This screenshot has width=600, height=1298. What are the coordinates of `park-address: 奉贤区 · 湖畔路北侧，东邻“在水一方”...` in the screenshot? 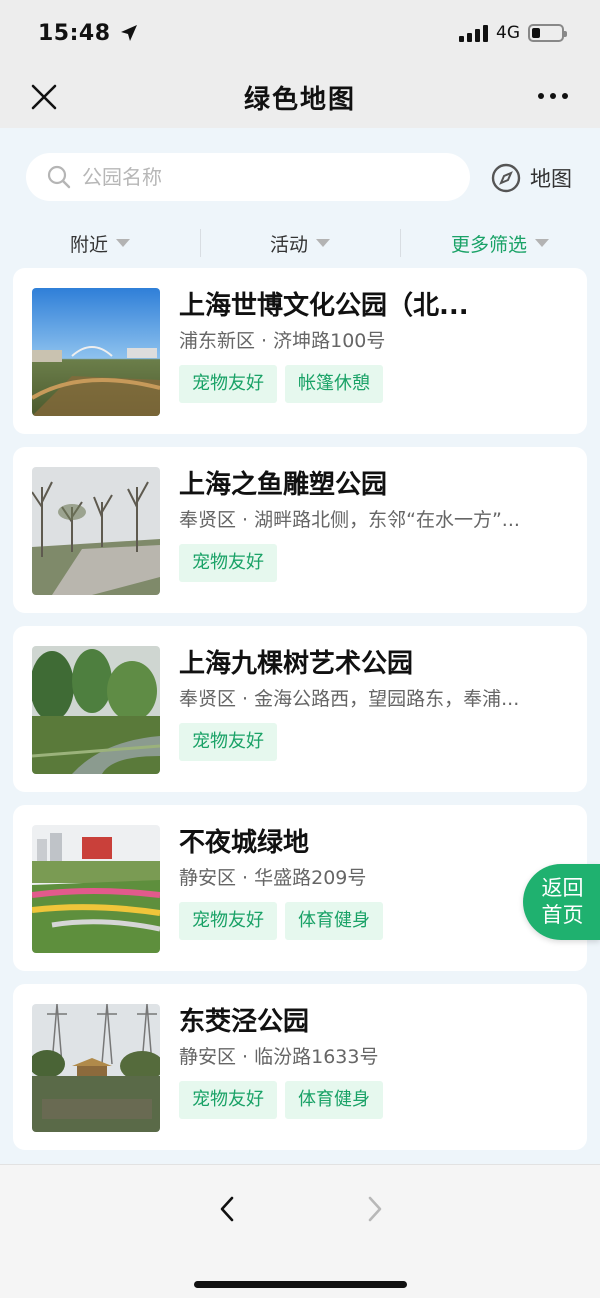 It's located at (349, 520).